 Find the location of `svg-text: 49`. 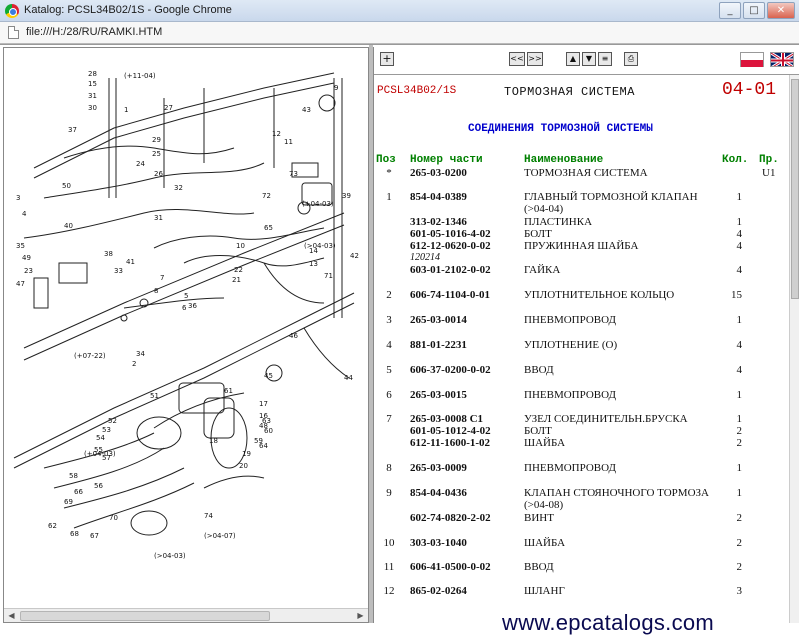

svg-text: 49 is located at coordinates (26, 258).